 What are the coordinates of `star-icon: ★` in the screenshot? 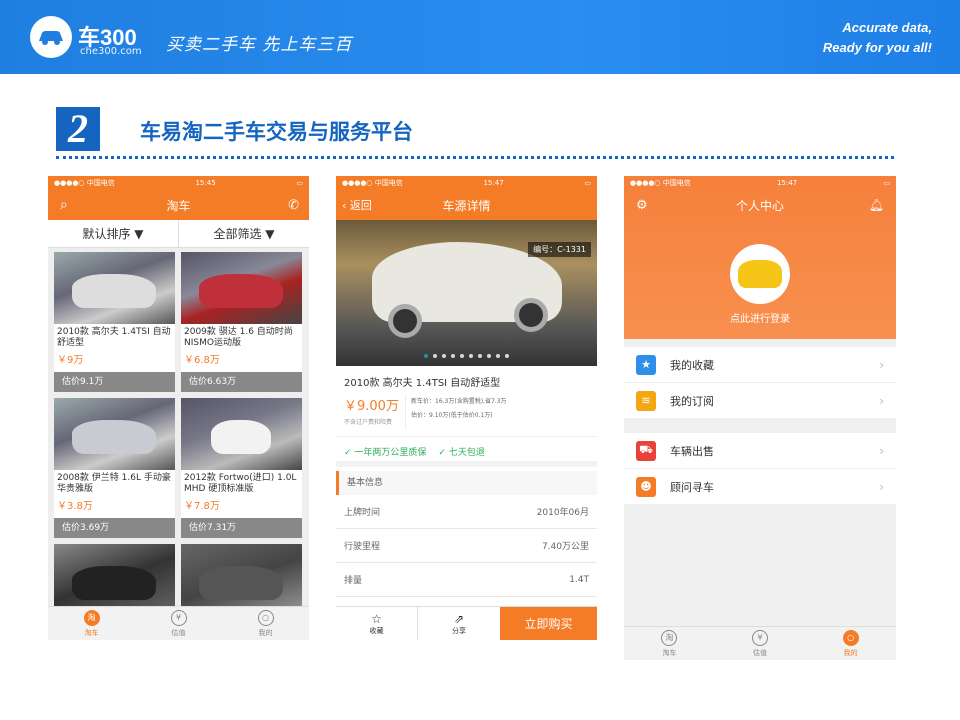 It's located at (646, 364).